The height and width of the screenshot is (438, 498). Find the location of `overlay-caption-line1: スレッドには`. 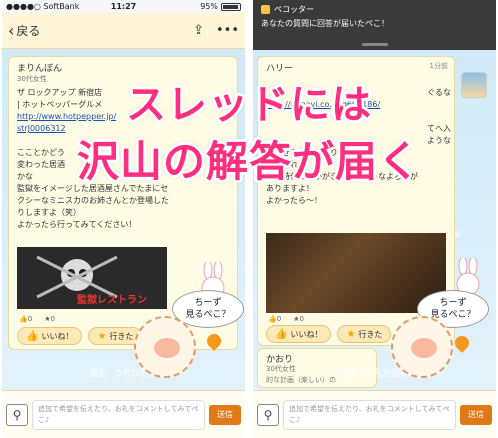

overlay-caption-line1: スレッドには is located at coordinates (249, 105).